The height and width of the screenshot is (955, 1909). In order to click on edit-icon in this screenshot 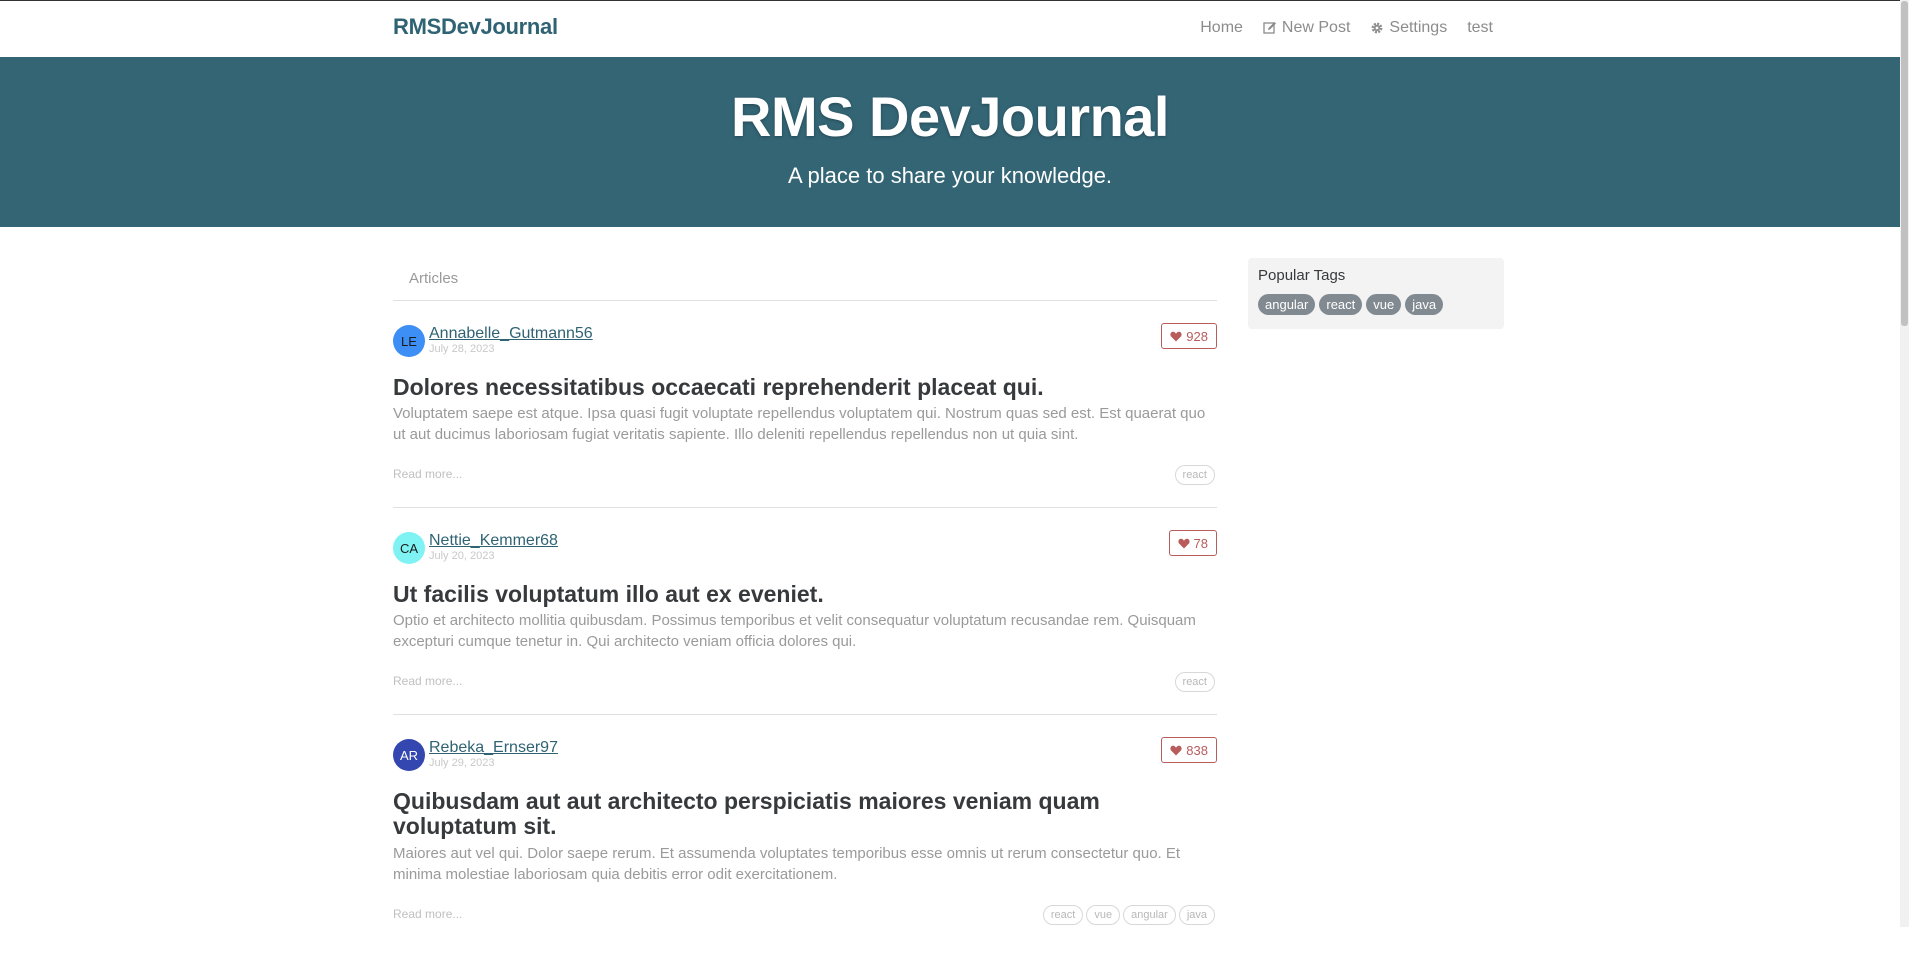, I will do `click(1269, 28)`.